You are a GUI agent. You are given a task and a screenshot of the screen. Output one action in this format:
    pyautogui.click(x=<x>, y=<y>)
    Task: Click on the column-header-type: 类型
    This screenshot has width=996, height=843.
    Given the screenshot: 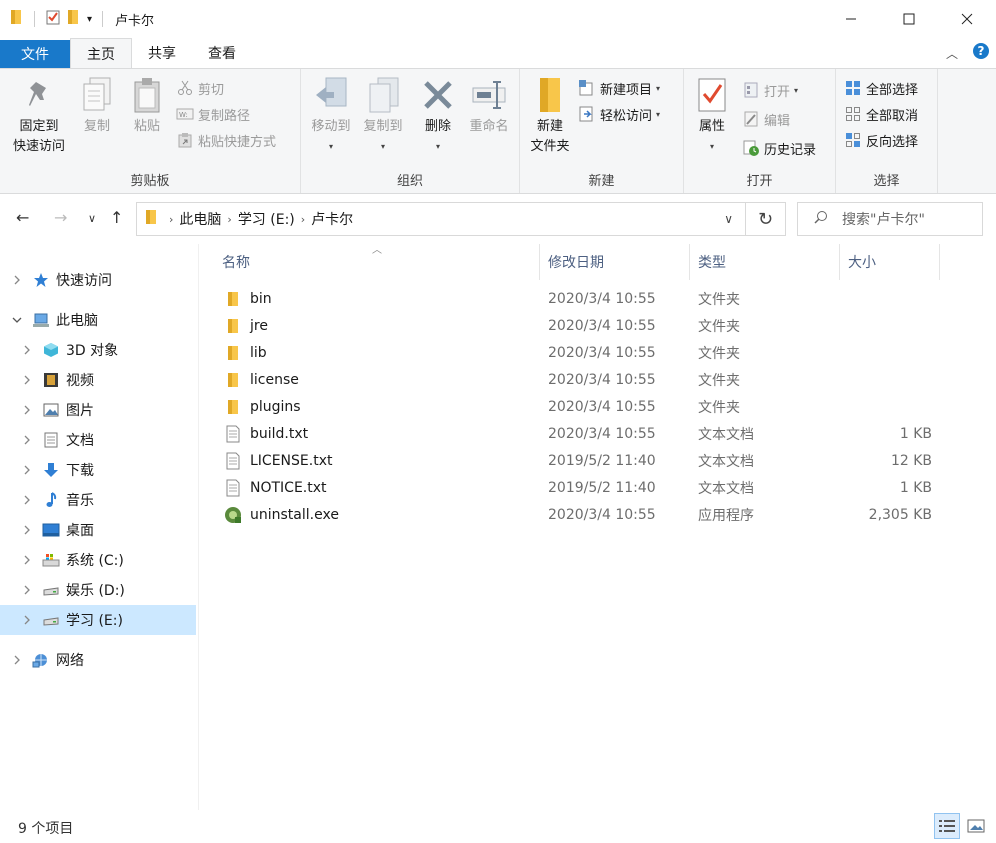 What is the action you would take?
    pyautogui.click(x=765, y=262)
    